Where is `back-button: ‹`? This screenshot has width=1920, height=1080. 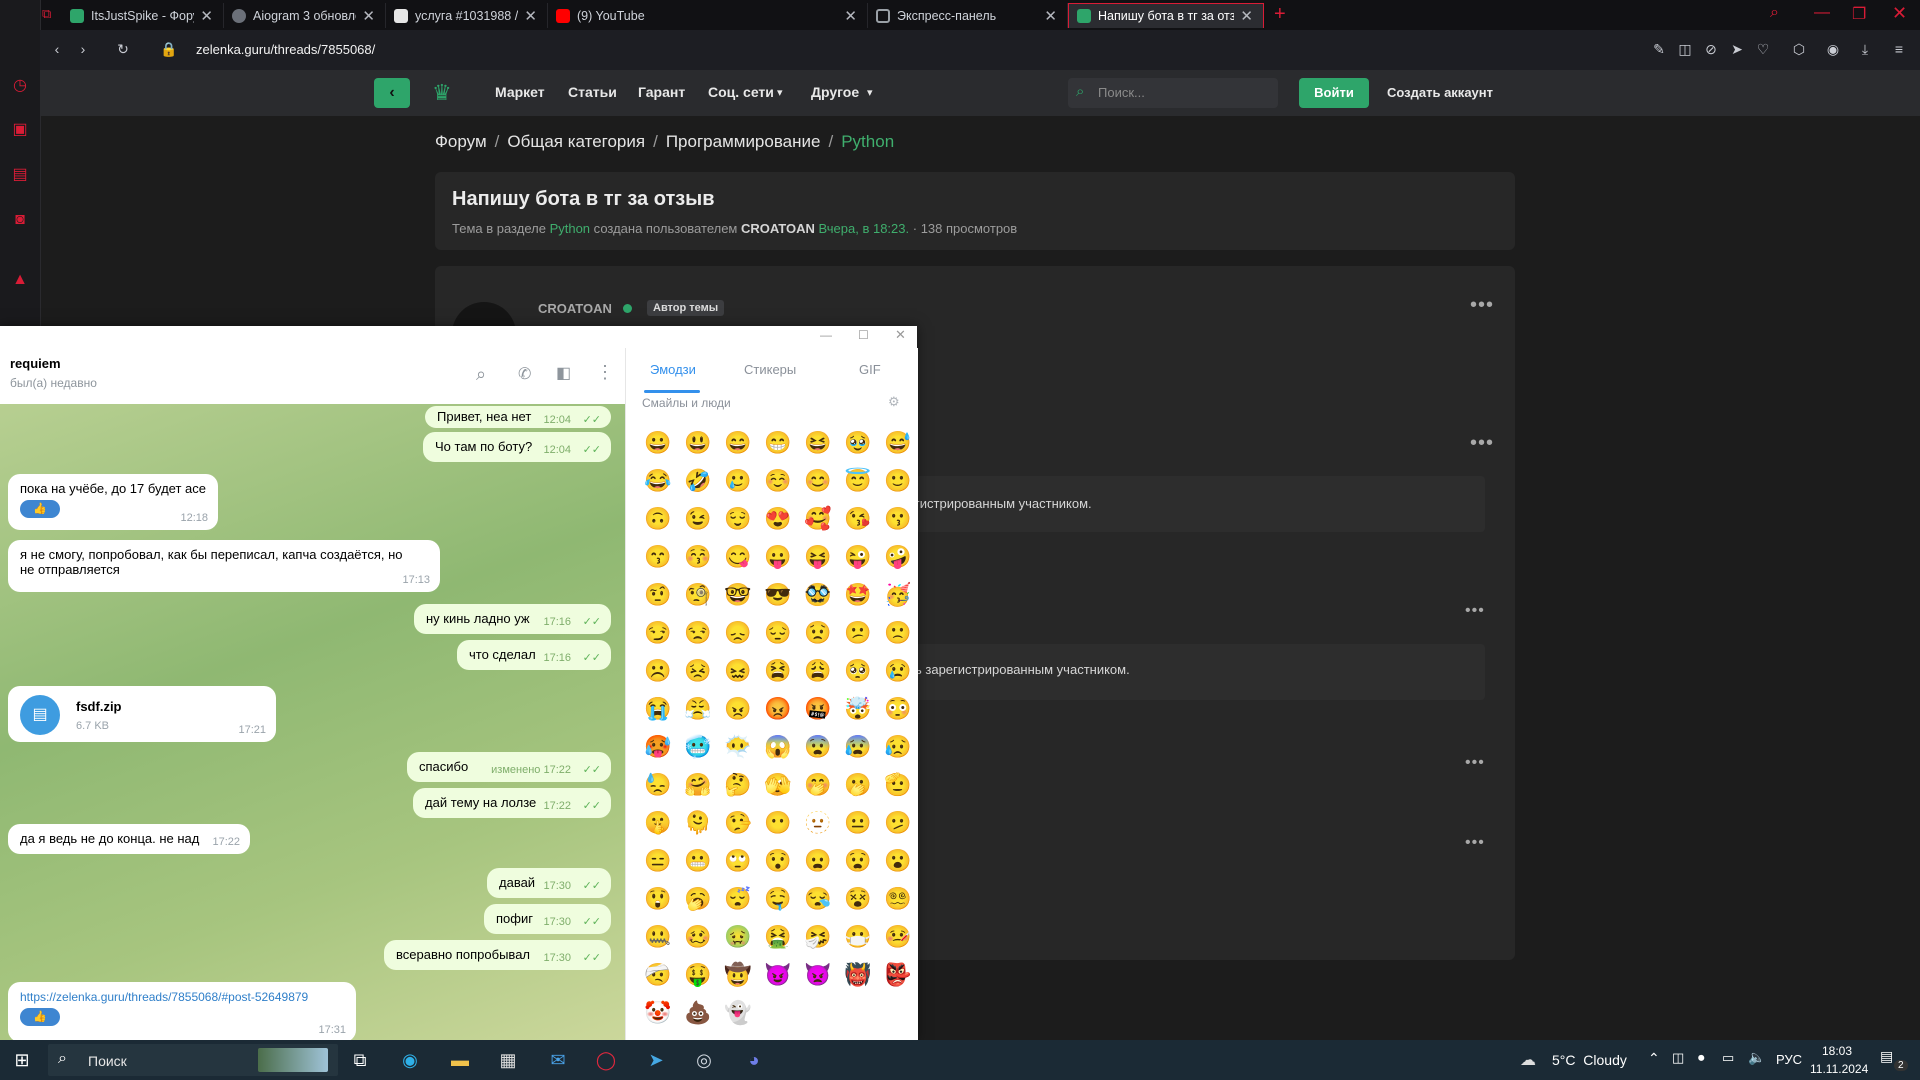 back-button: ‹ is located at coordinates (392, 93).